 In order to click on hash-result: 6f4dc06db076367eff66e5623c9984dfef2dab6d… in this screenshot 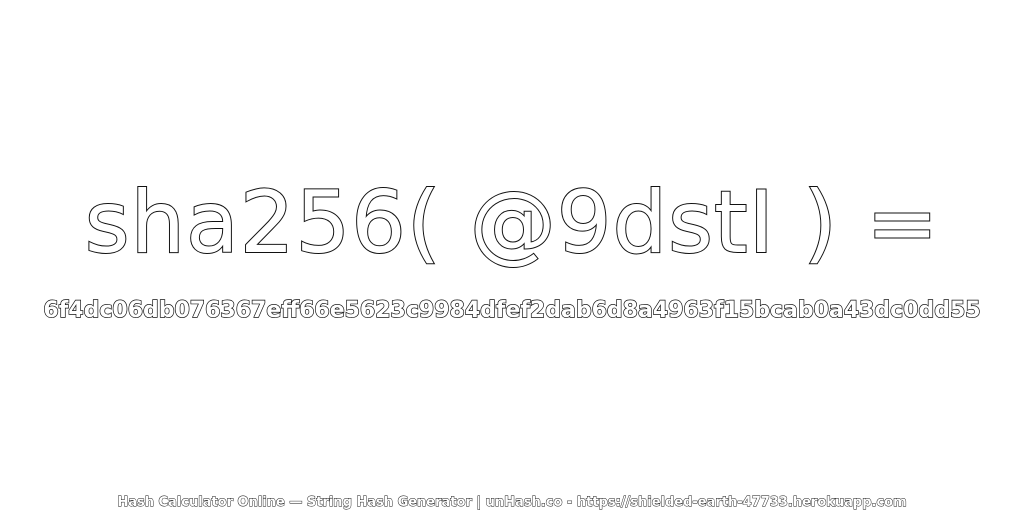, I will do `click(512, 310)`.